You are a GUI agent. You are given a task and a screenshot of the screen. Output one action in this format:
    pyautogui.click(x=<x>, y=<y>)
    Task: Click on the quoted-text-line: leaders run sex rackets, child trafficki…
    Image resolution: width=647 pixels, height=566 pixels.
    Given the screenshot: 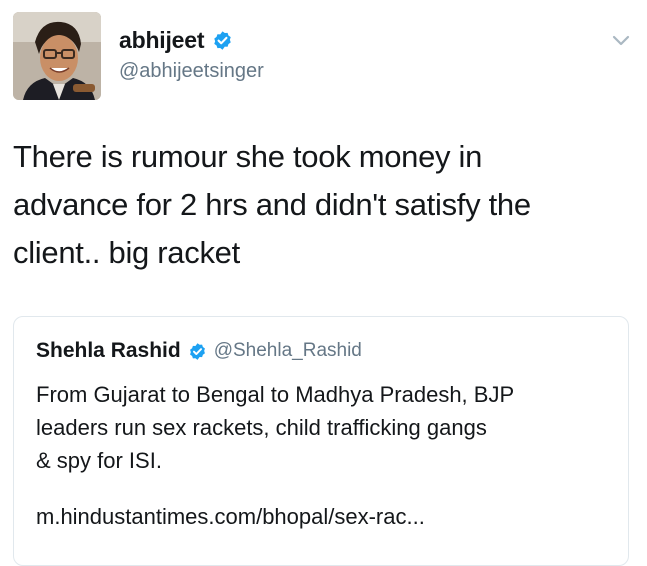 What is the action you would take?
    pyautogui.click(x=261, y=427)
    